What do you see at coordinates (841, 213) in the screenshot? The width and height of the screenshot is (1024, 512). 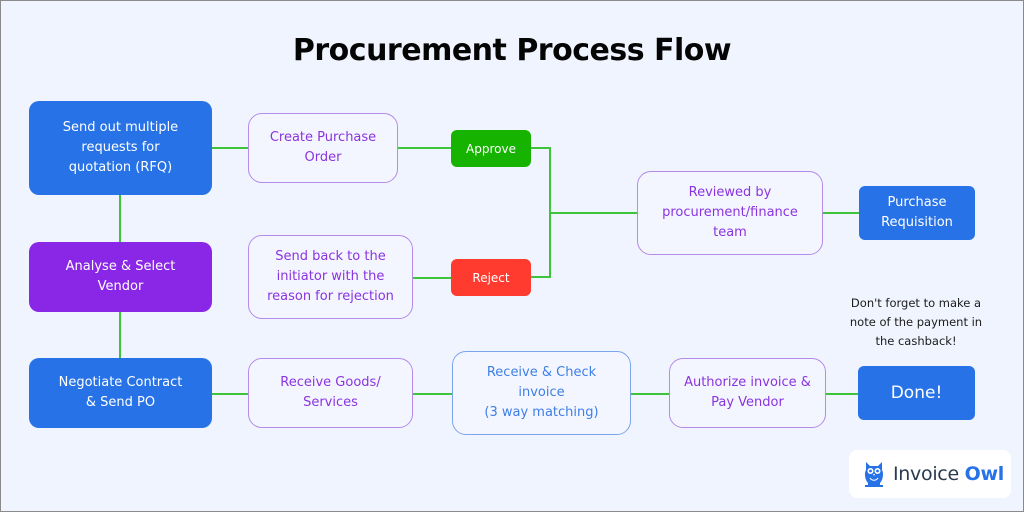 I see `connector-review-to-requisition` at bounding box center [841, 213].